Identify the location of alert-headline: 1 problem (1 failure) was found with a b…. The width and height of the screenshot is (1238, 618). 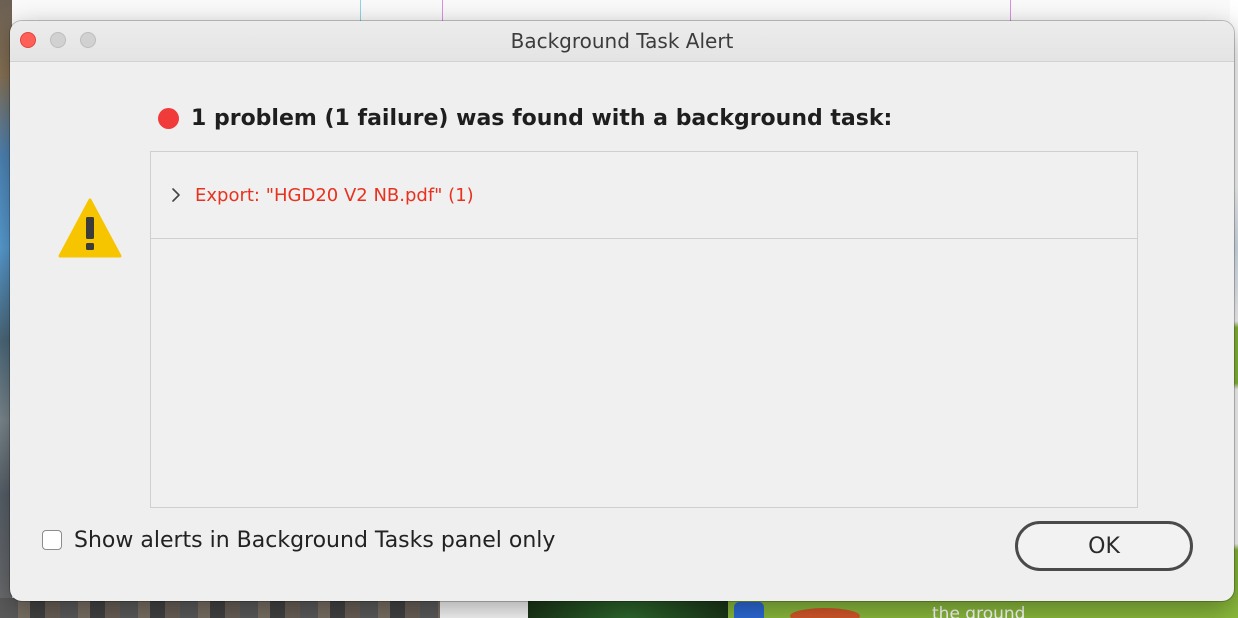
(525, 118).